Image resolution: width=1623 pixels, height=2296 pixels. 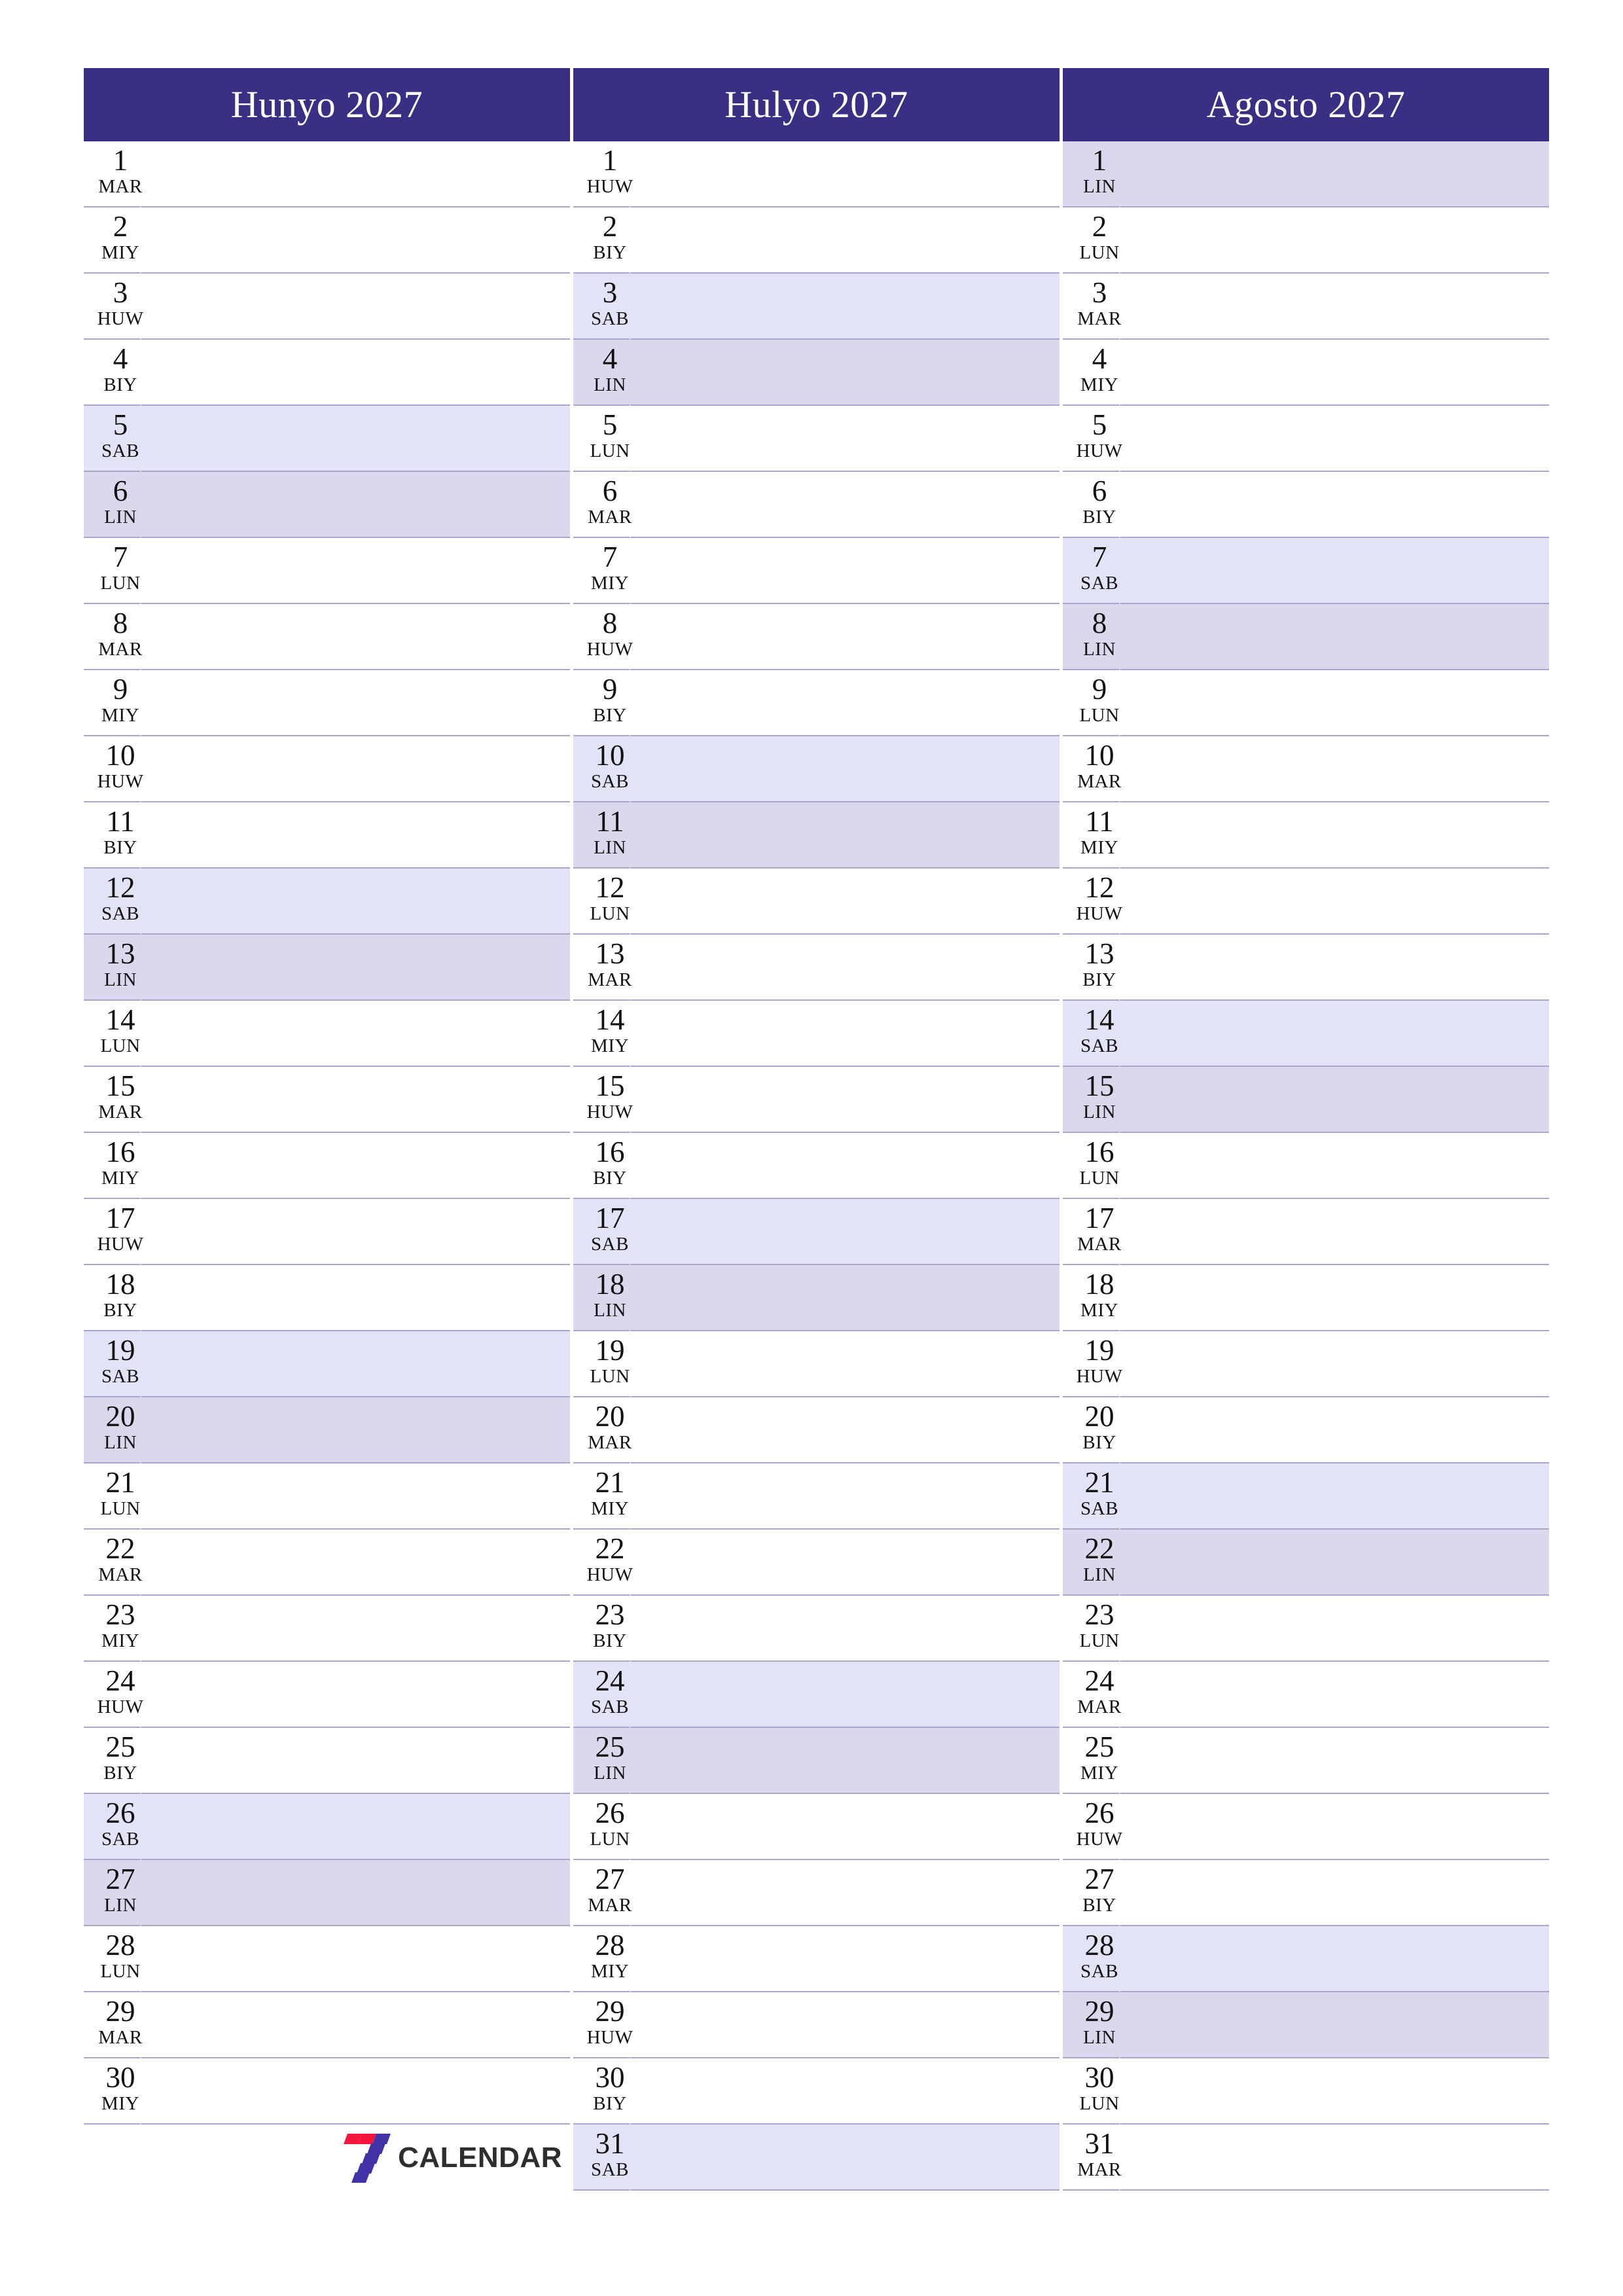 I want to click on day-row: 4 MIY, so click(x=1306, y=373).